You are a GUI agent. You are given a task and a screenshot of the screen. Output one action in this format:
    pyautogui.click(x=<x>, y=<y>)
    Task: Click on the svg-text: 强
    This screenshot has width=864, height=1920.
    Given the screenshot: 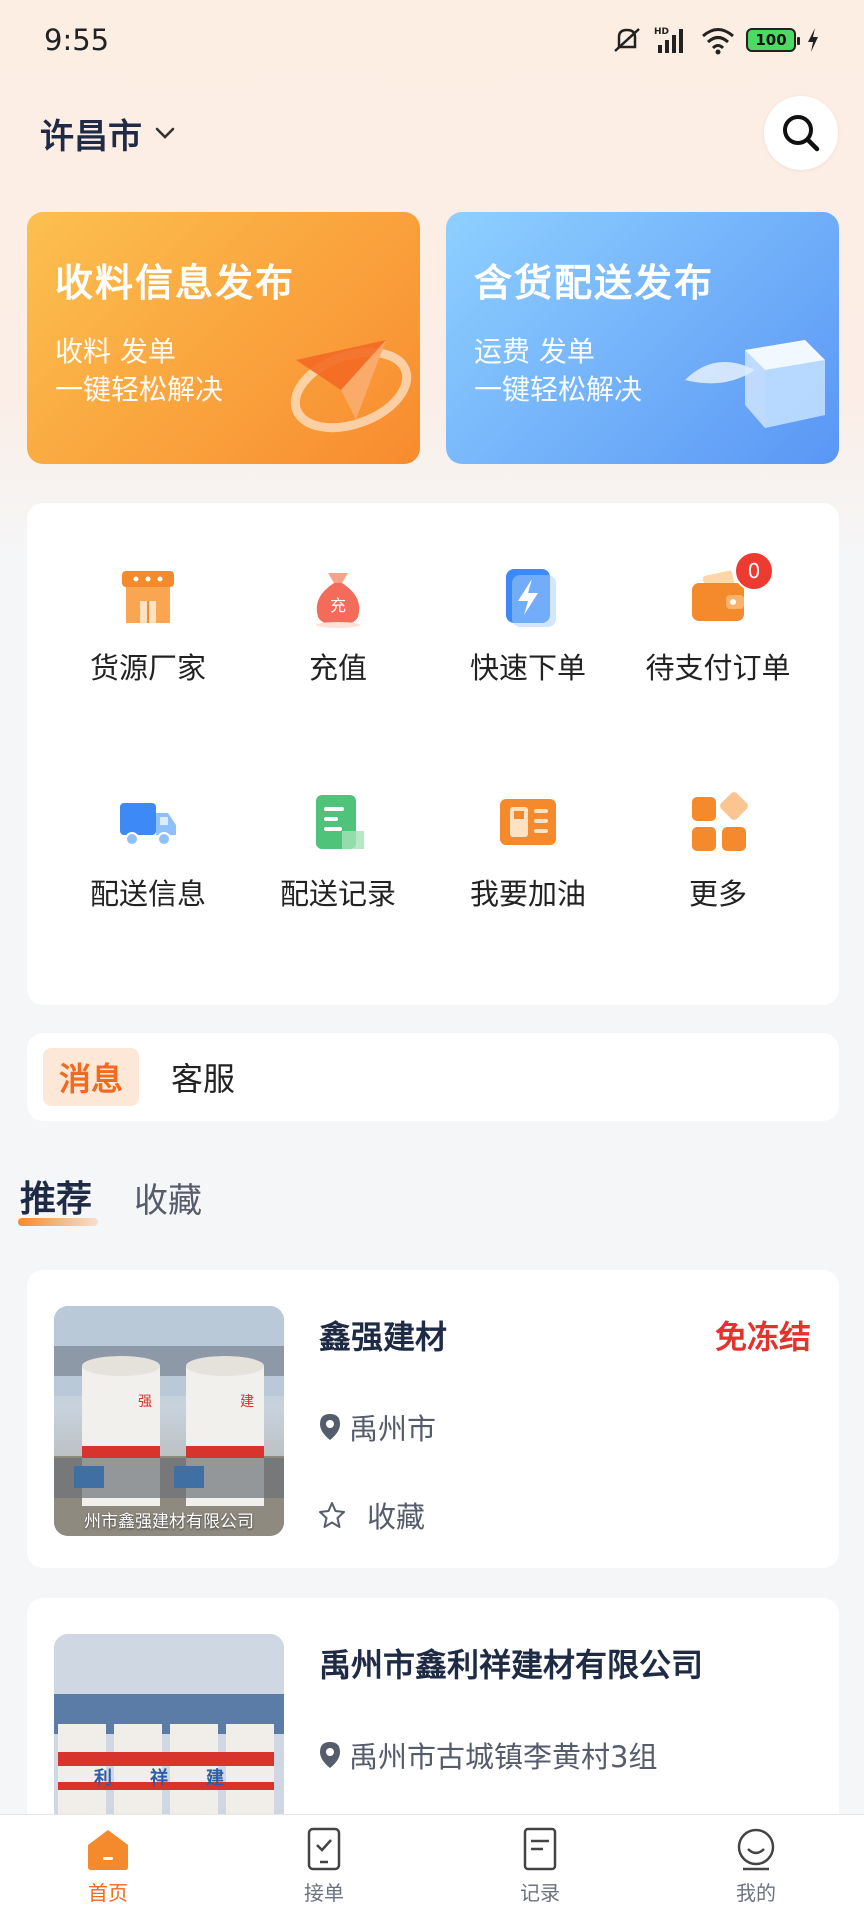 What is the action you would take?
    pyautogui.click(x=145, y=1402)
    